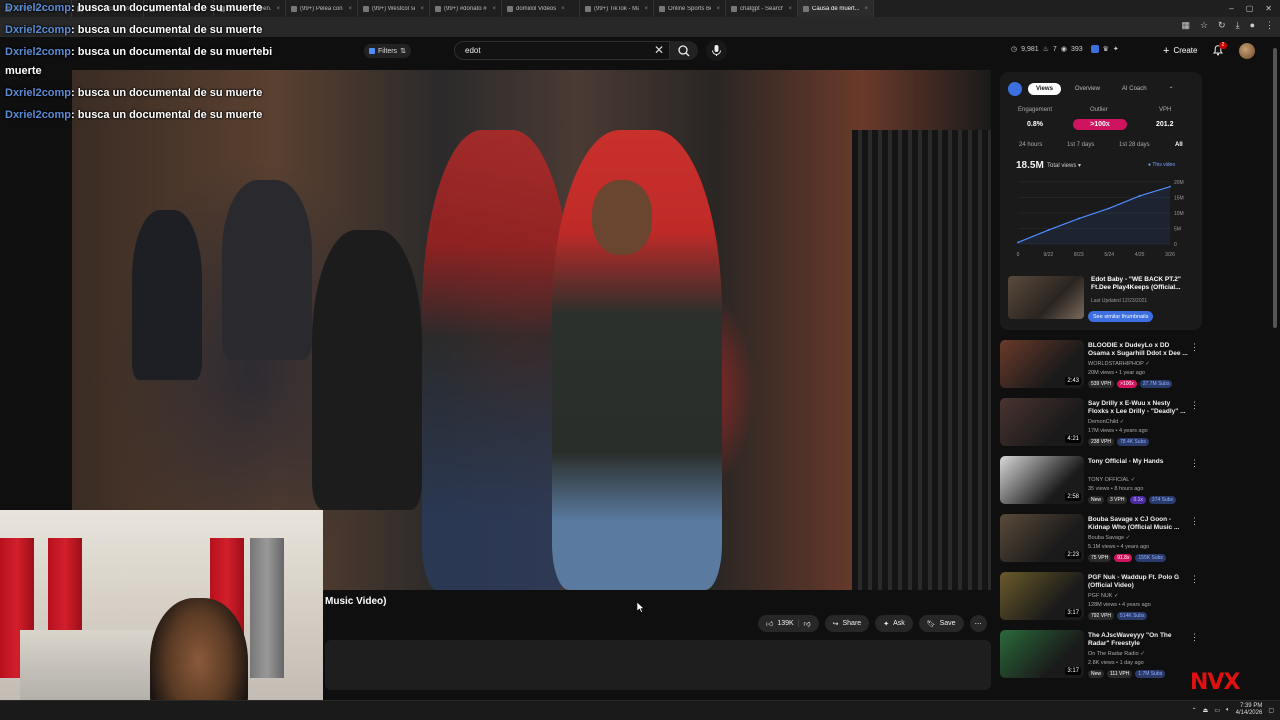  What do you see at coordinates (1140, 462) in the screenshot?
I see `video-title: Tony Official - My Hands` at bounding box center [1140, 462].